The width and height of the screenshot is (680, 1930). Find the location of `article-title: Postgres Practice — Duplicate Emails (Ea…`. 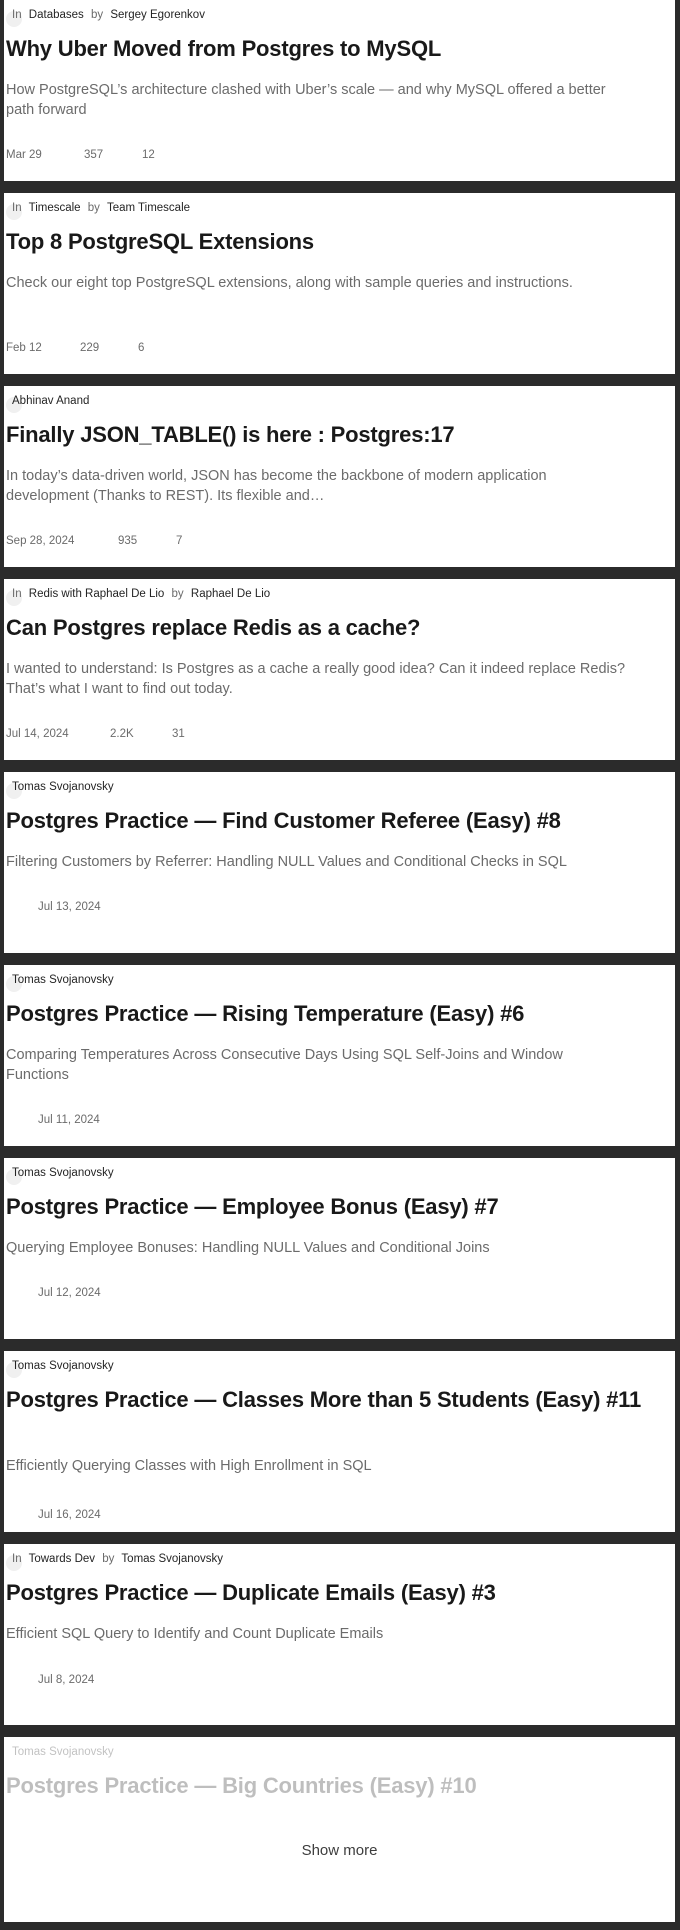

article-title: Postgres Practice — Duplicate Emails (Ea… is located at coordinates (326, 1592).